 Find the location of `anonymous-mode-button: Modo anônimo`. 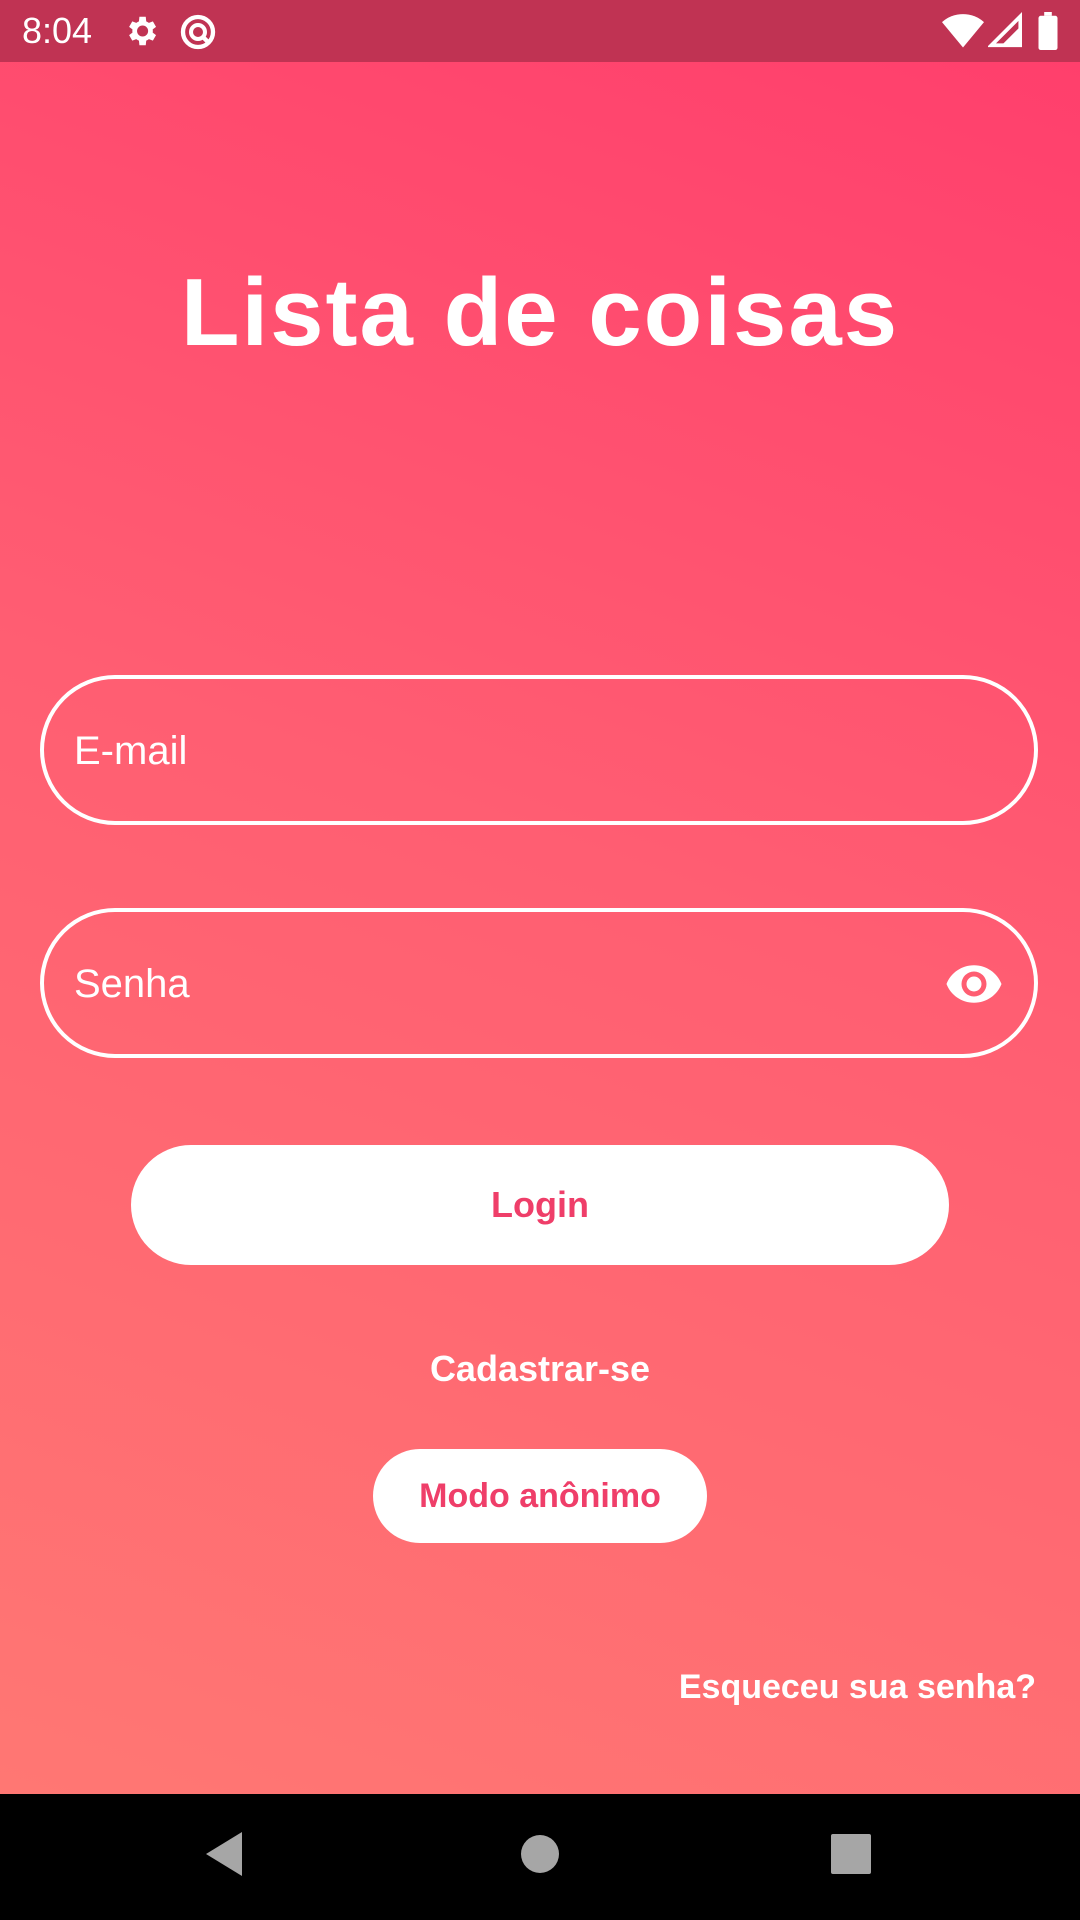

anonymous-mode-button: Modo anônimo is located at coordinates (540, 1496).